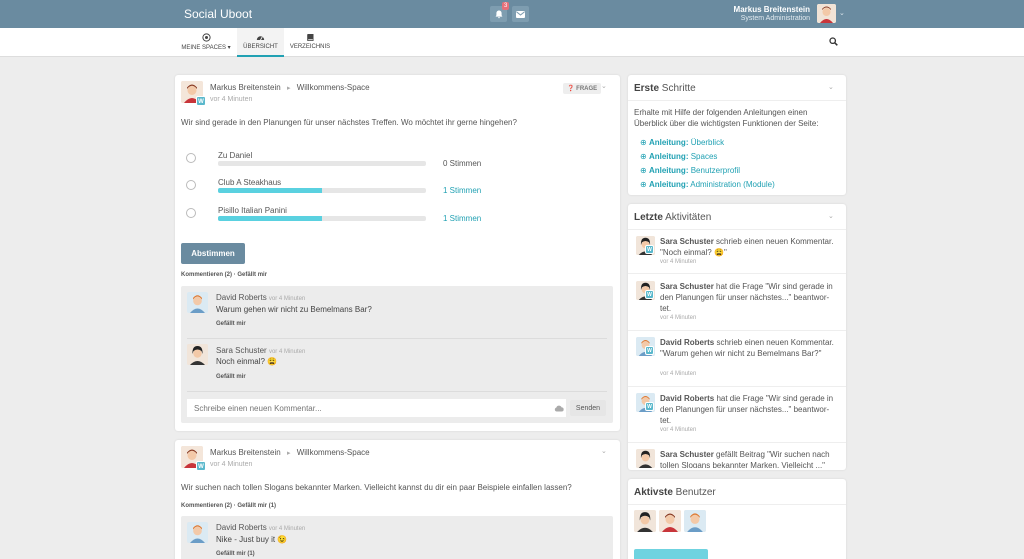 Image resolution: width=1024 pixels, height=559 pixels. I want to click on guide-label: Benutzerprofil, so click(715, 170).